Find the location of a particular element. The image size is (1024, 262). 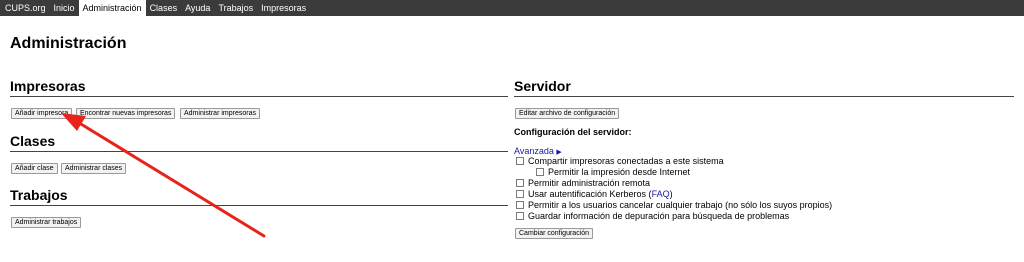

red-arrow-annotation is located at coordinates (163, 175).